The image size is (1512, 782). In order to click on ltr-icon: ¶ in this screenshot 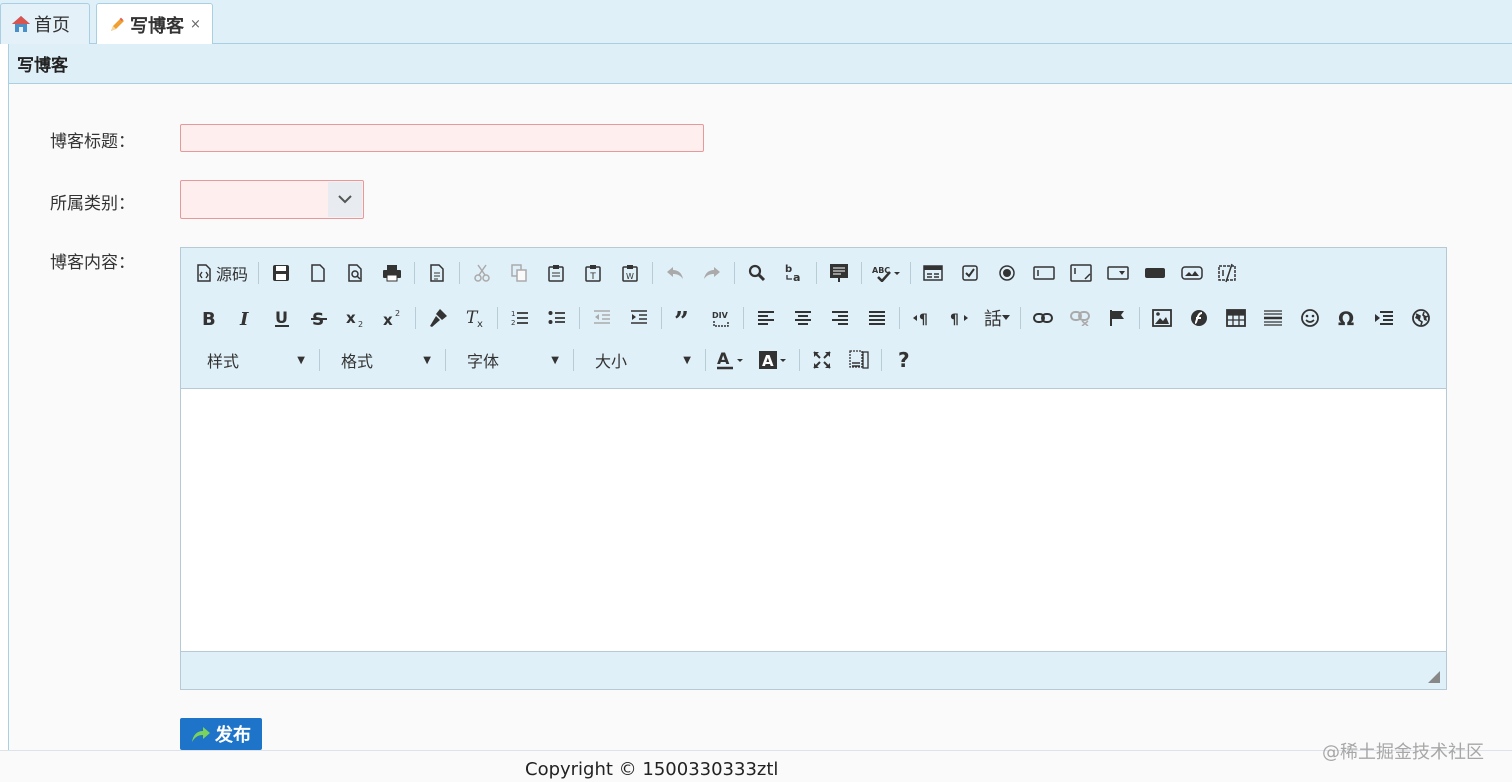, I will do `click(922, 318)`.